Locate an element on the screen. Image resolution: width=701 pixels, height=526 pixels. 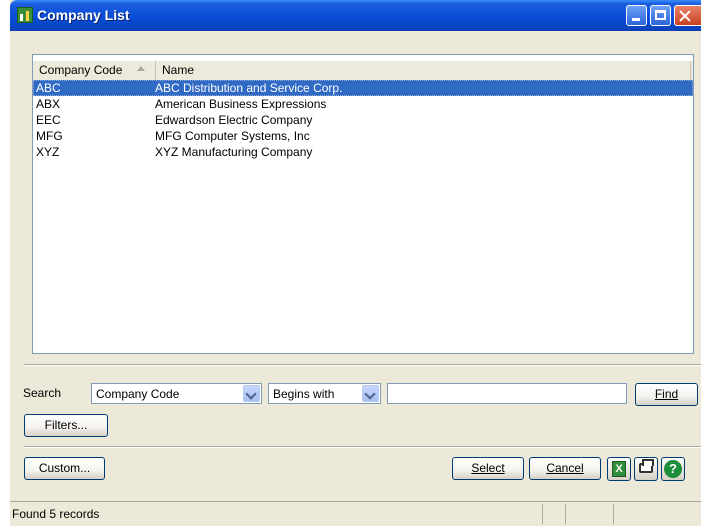
list-header: Company Code Name is located at coordinates (363, 71).